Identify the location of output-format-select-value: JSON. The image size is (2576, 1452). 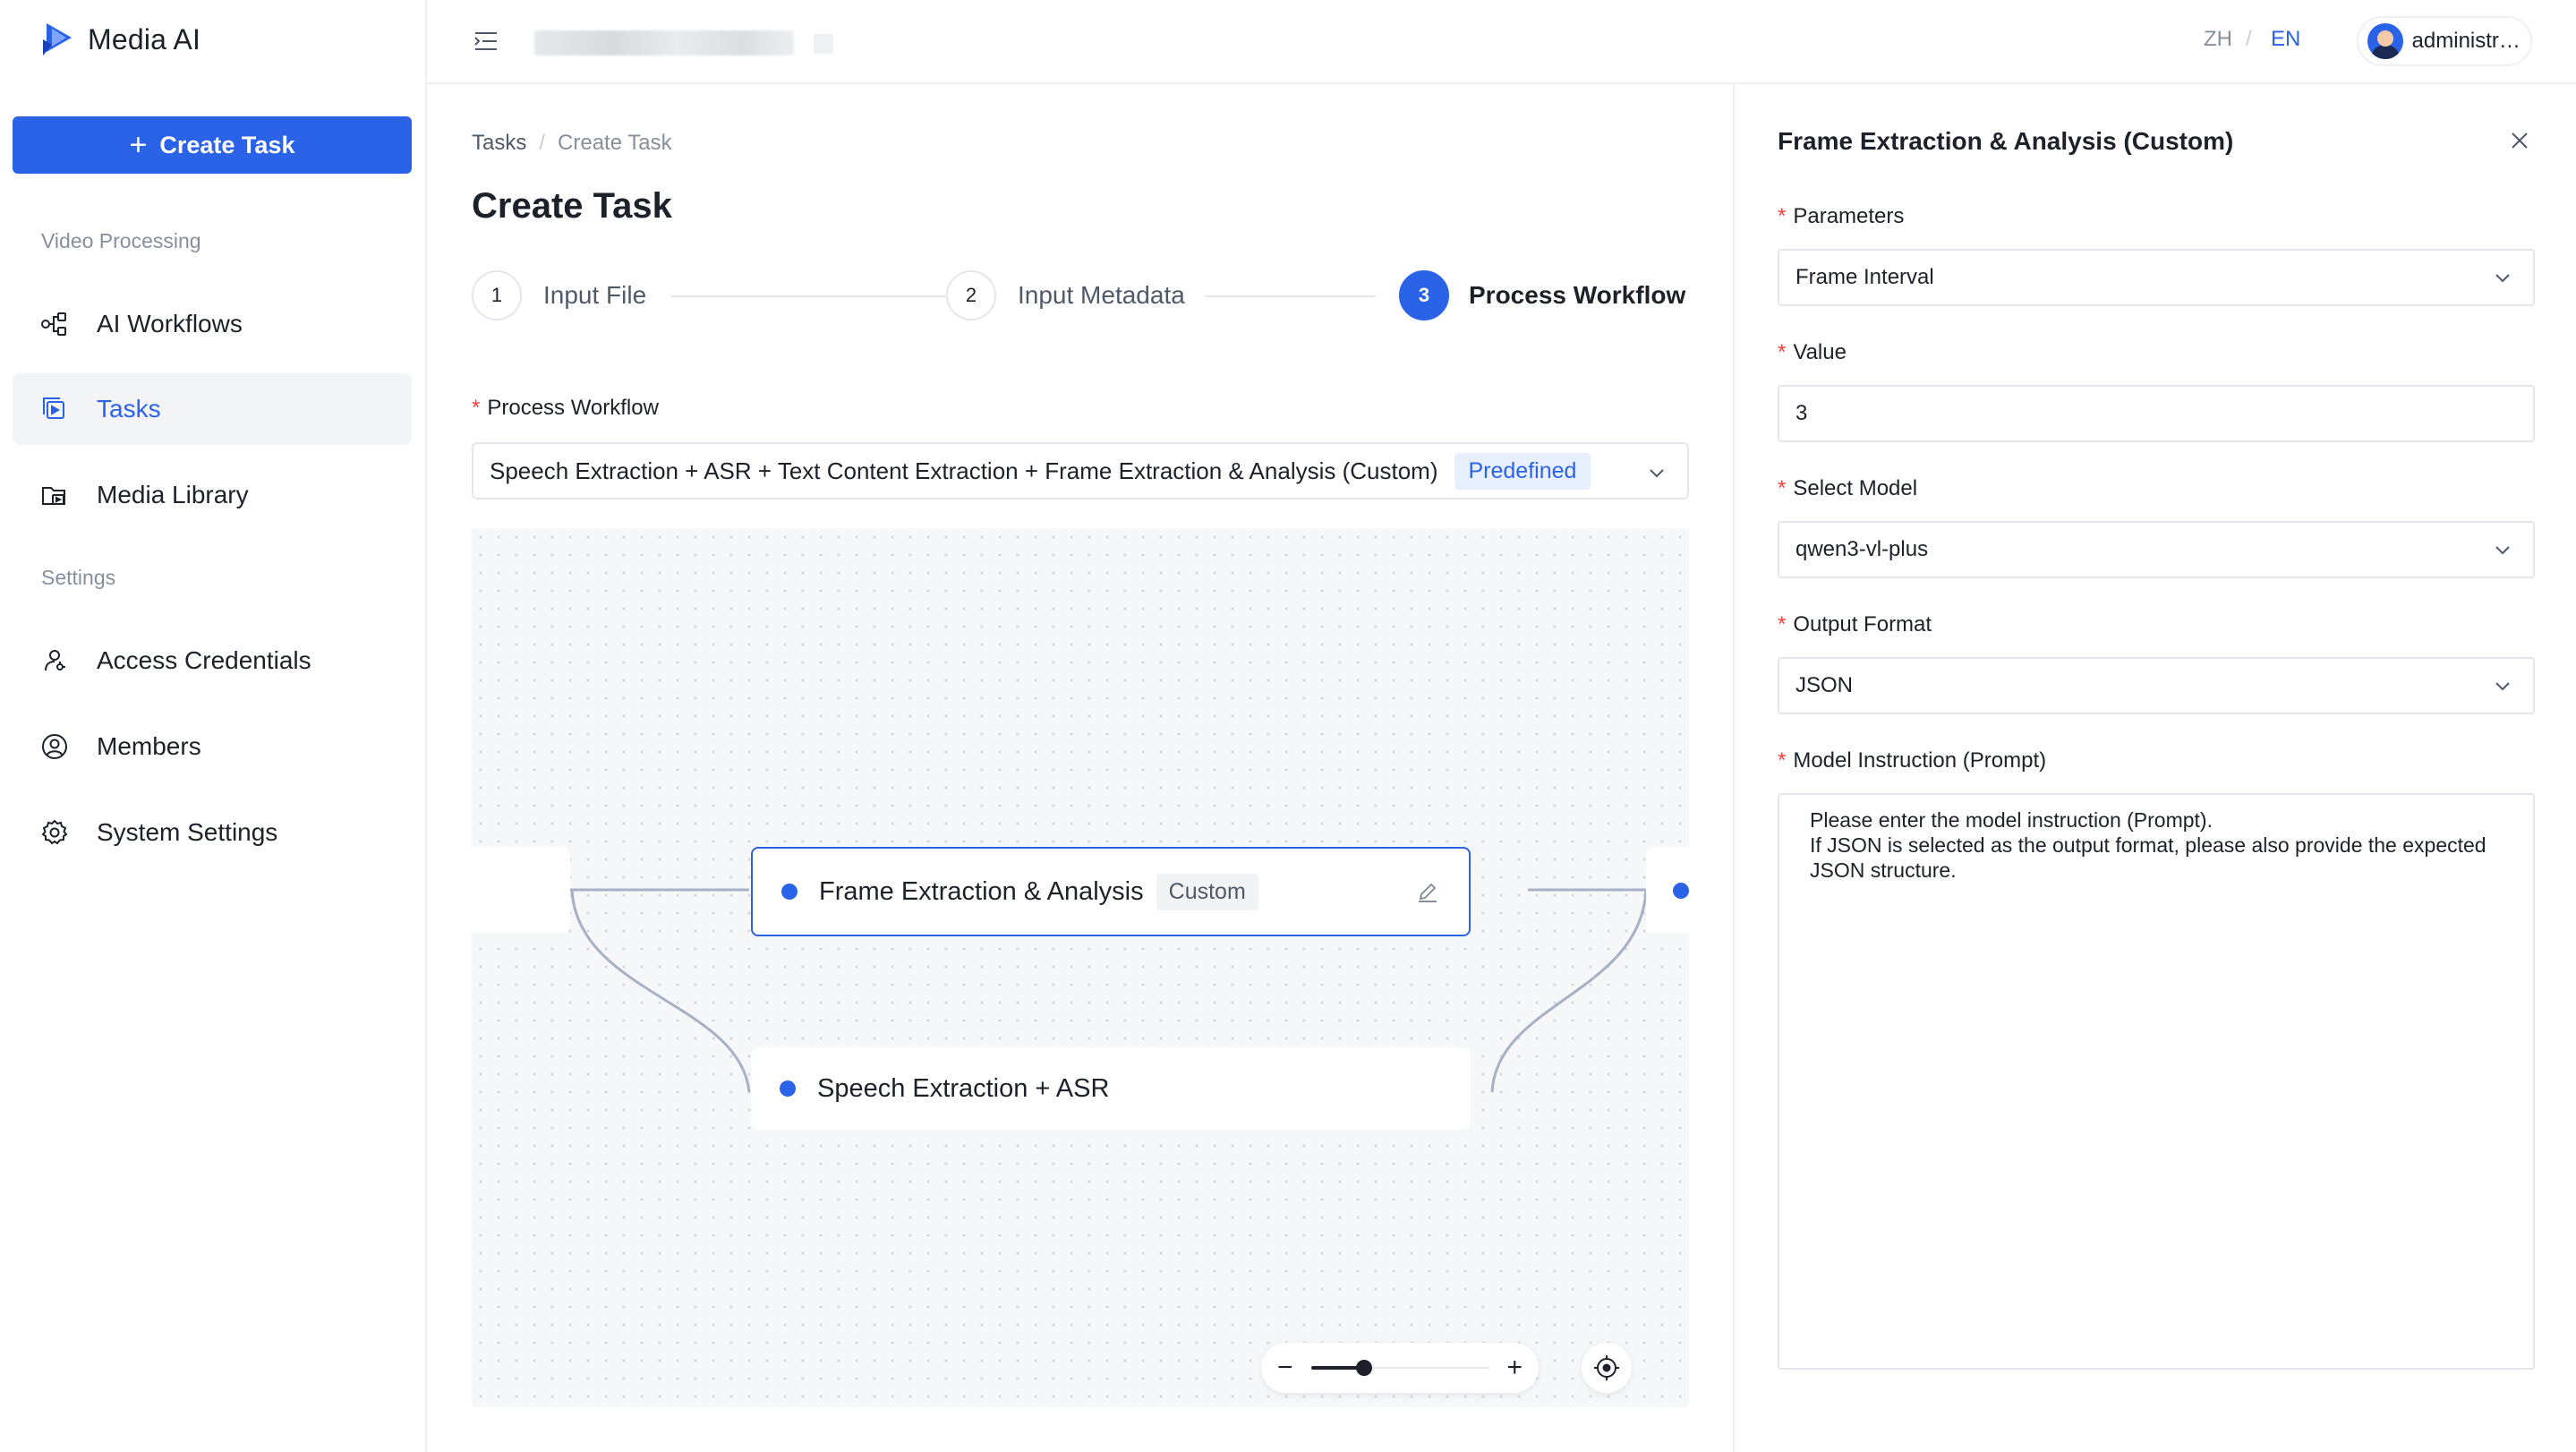
(1825, 685).